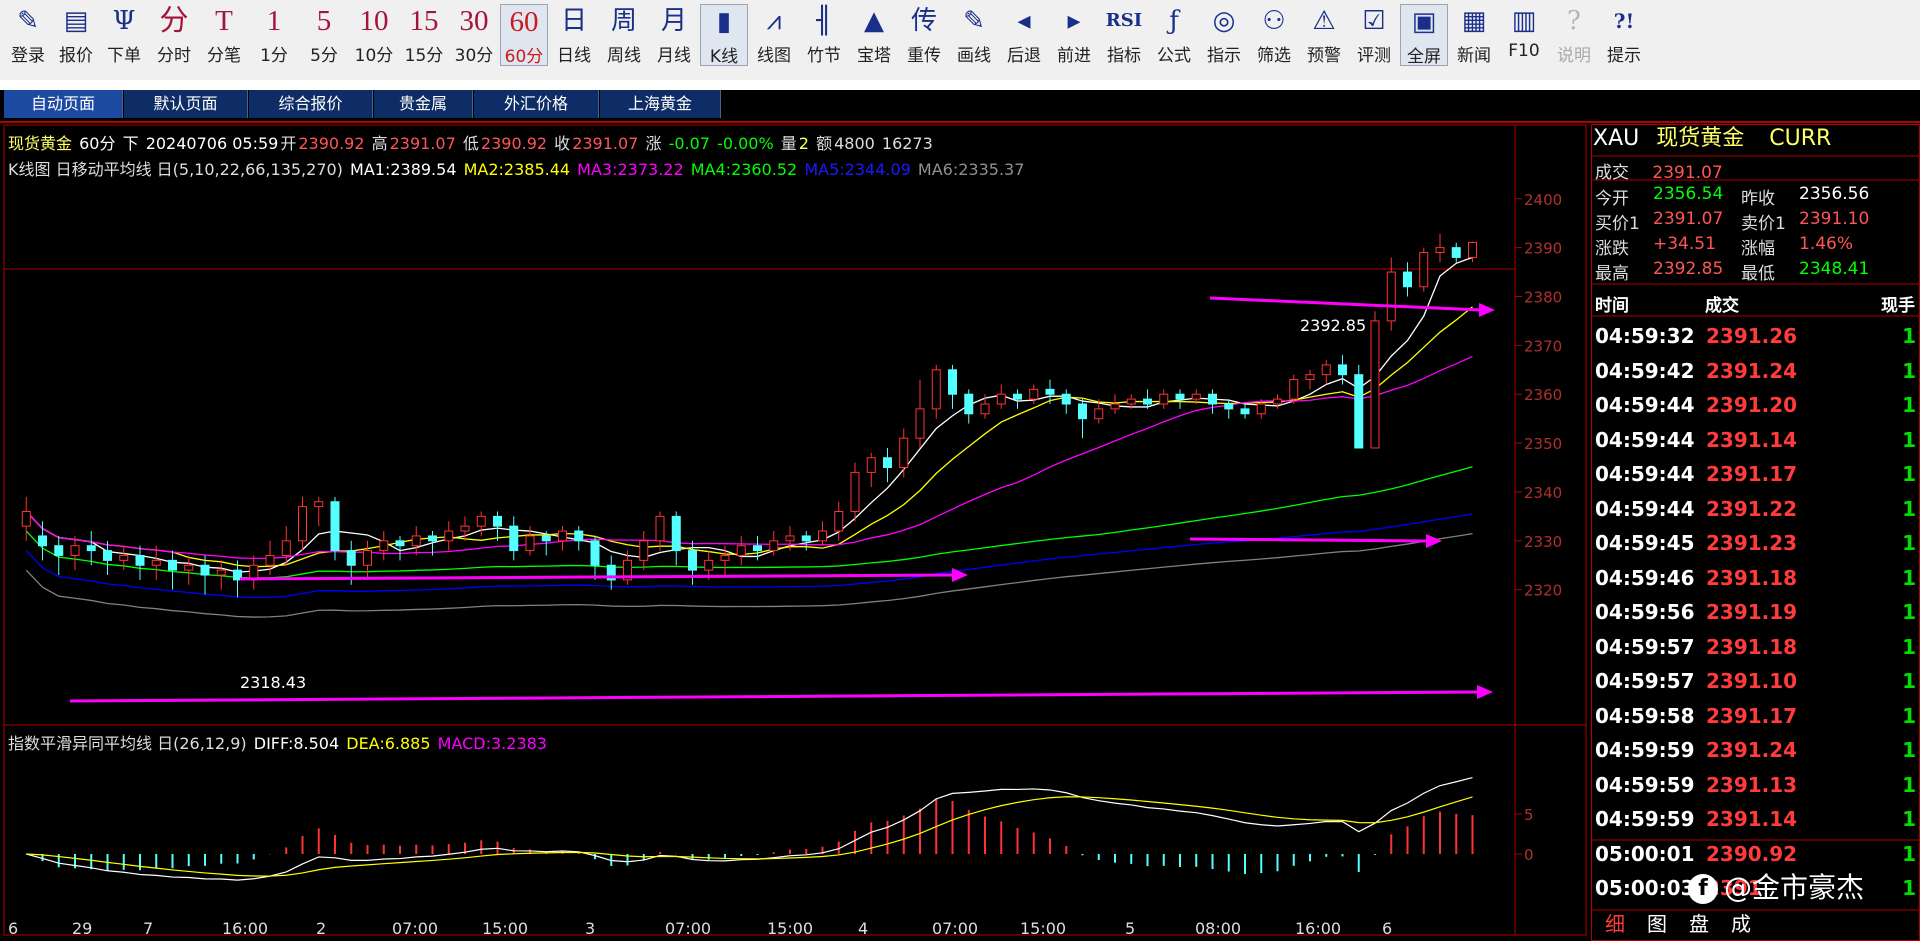 The width and height of the screenshot is (1920, 941). Describe the element at coordinates (1699, 922) in the screenshot. I see `tab-board: 盘` at that location.